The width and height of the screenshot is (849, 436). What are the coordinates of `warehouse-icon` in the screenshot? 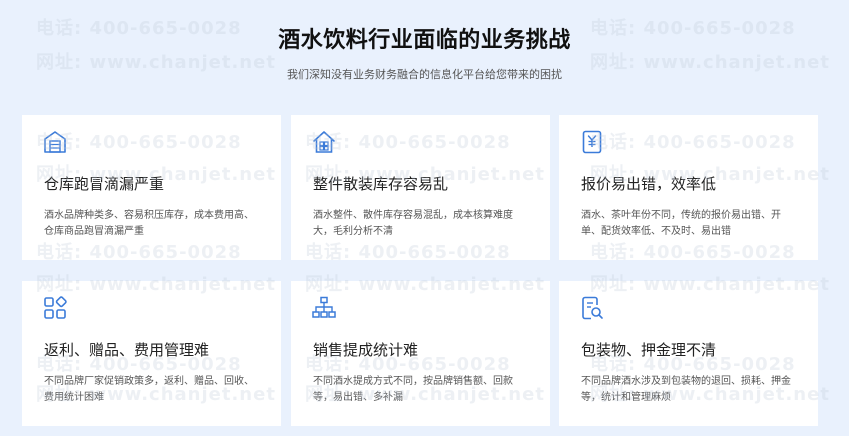 It's located at (55, 142).